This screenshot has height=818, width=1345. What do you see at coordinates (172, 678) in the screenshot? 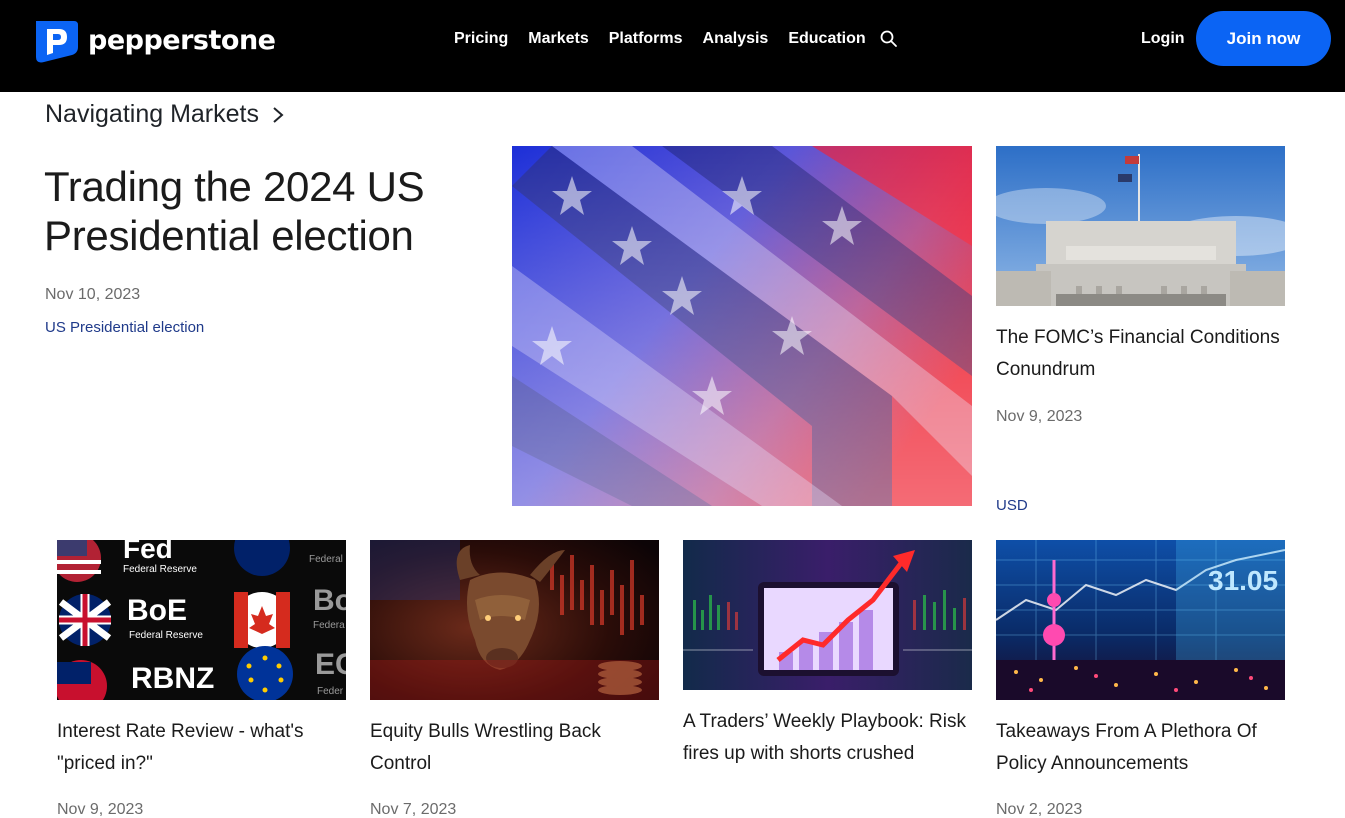
I see `image-text-rbnz: RBNZ` at bounding box center [172, 678].